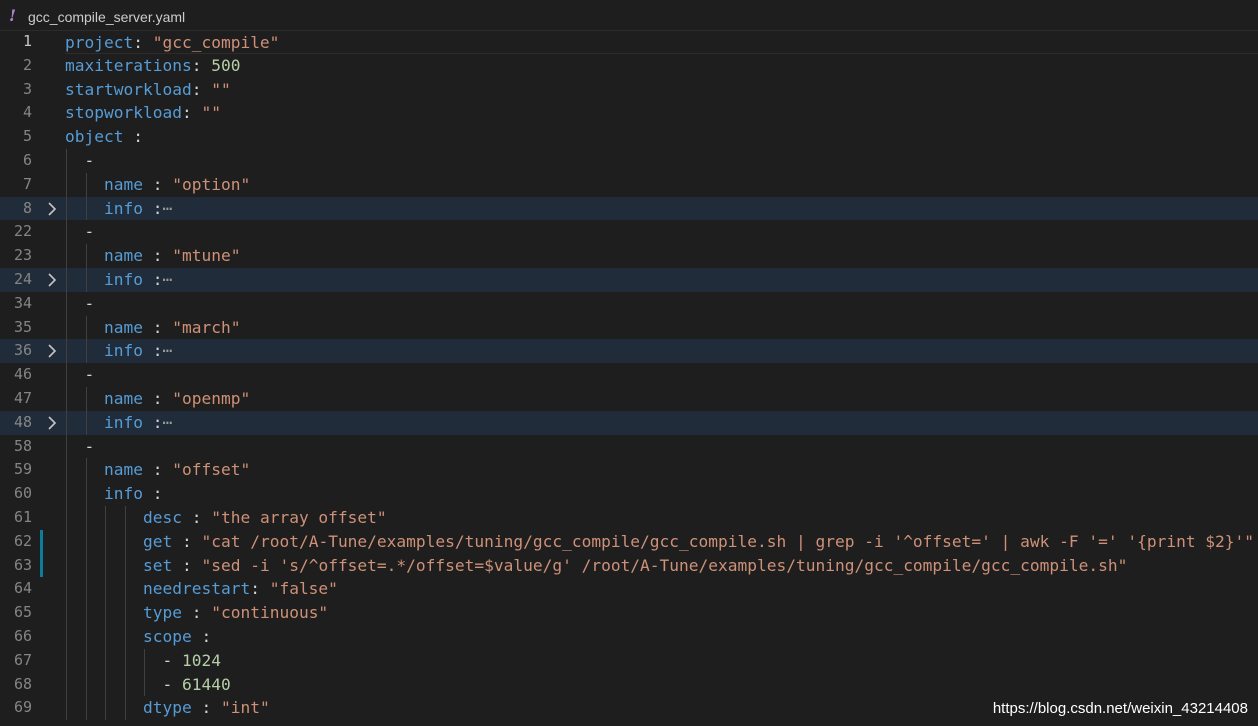 The width and height of the screenshot is (1258, 726). What do you see at coordinates (661, 636) in the screenshot?
I see `code-area: scope :` at bounding box center [661, 636].